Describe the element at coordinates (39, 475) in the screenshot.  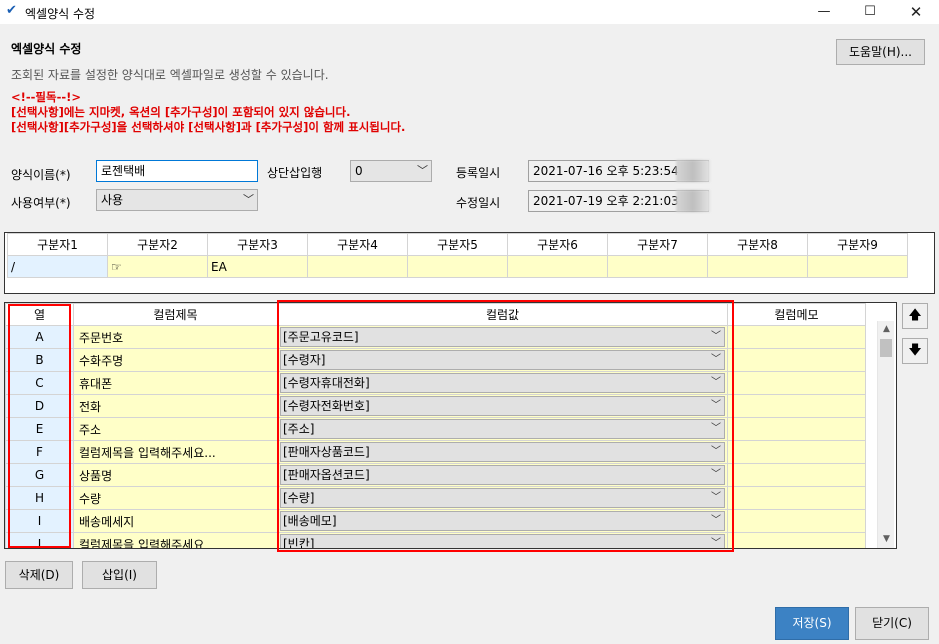
I see `col-letter-cell: G` at that location.